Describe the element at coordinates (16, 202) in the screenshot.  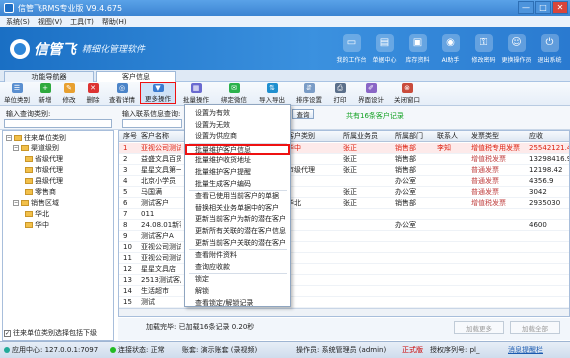
I see `collapse-icon: −` at that location.